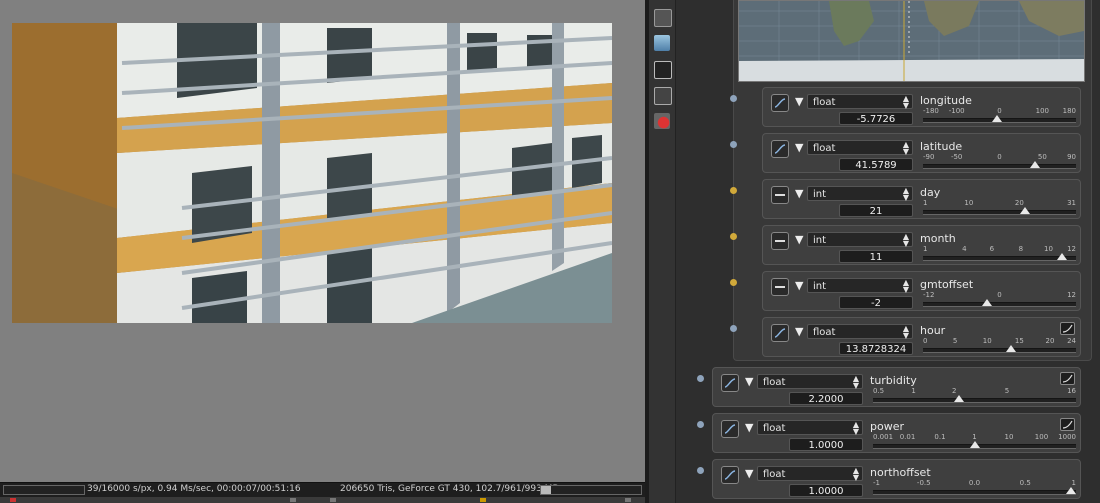 Image resolution: width=1100 pixels, height=503 pixels. What do you see at coordinates (956, 111) in the screenshot?
I see `slider-tick-label: -100` at bounding box center [956, 111].